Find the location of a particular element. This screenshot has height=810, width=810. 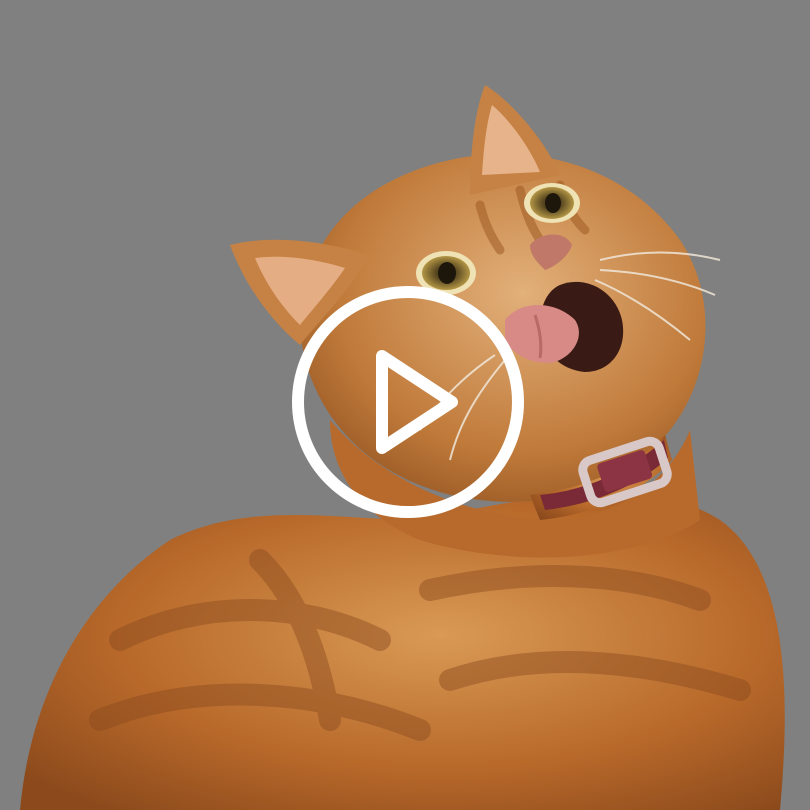

play-icon is located at coordinates (408, 402).